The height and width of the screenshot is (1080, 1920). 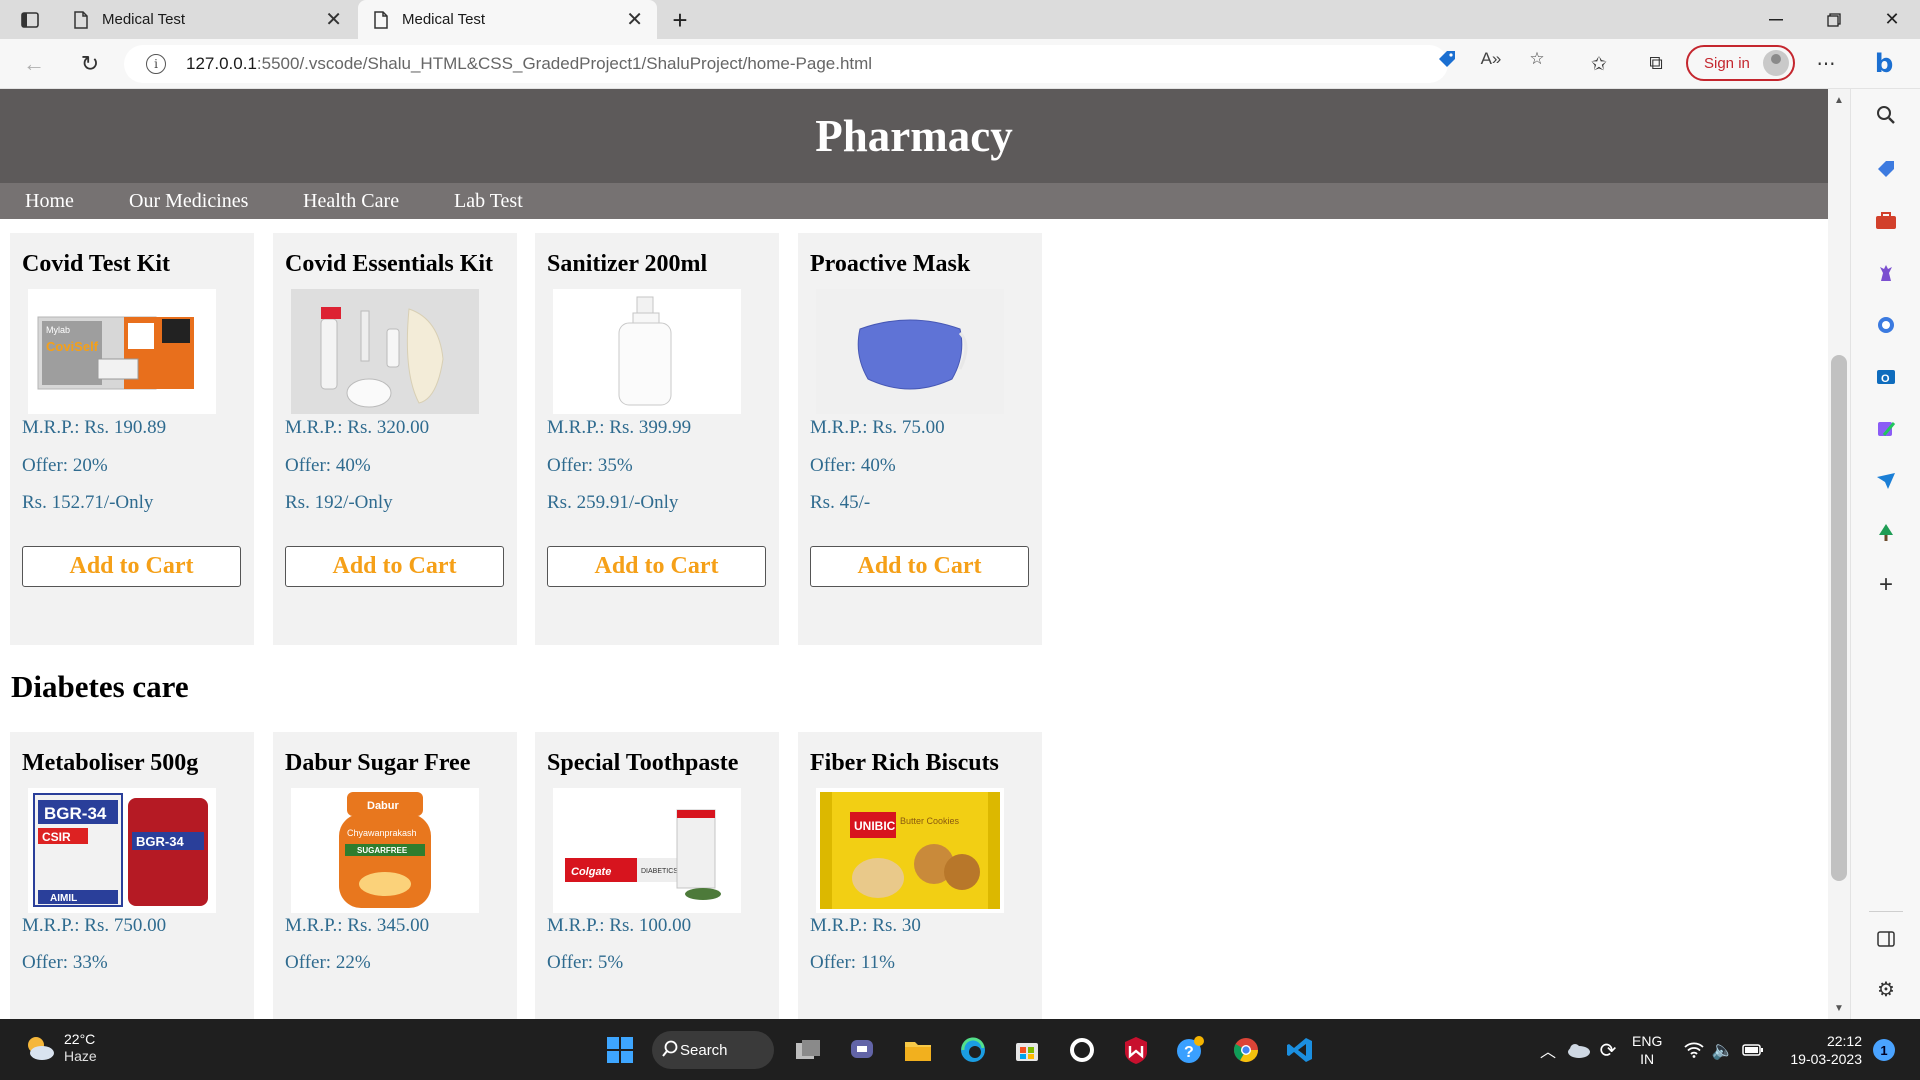 I want to click on task-view-icon, so click(x=808, y=1050).